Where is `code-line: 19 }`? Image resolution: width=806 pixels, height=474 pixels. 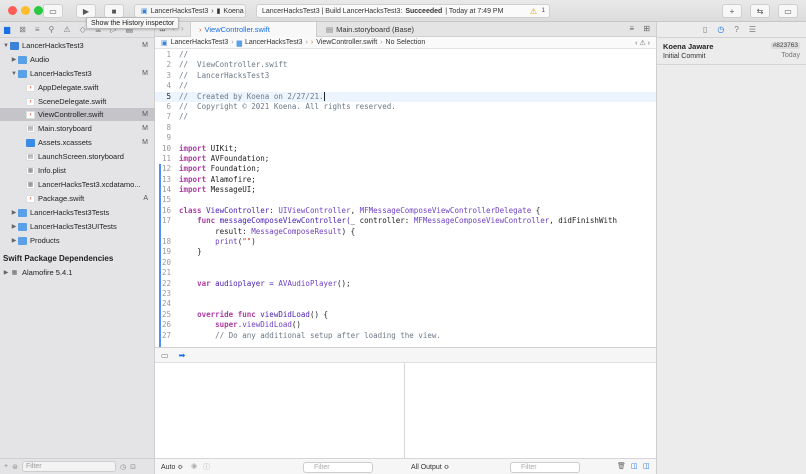 code-line: 19 } is located at coordinates (405, 252).